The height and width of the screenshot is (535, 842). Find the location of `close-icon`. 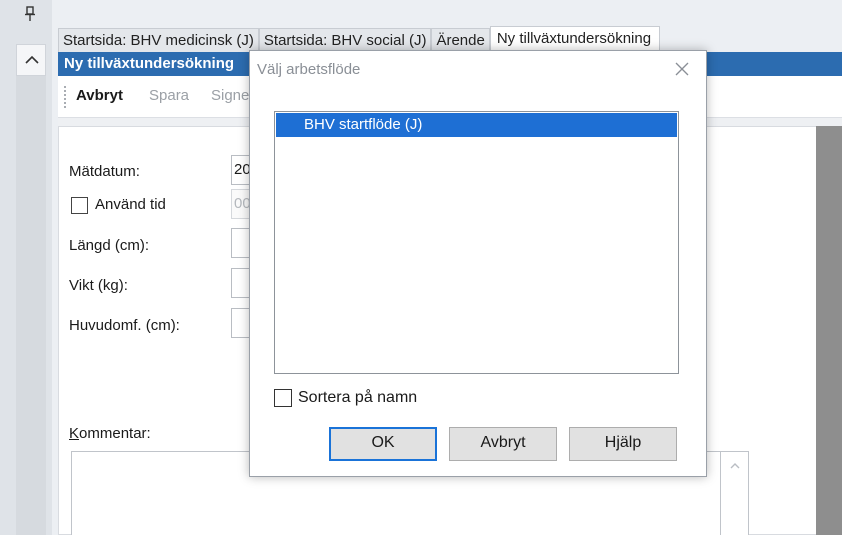

close-icon is located at coordinates (682, 69).